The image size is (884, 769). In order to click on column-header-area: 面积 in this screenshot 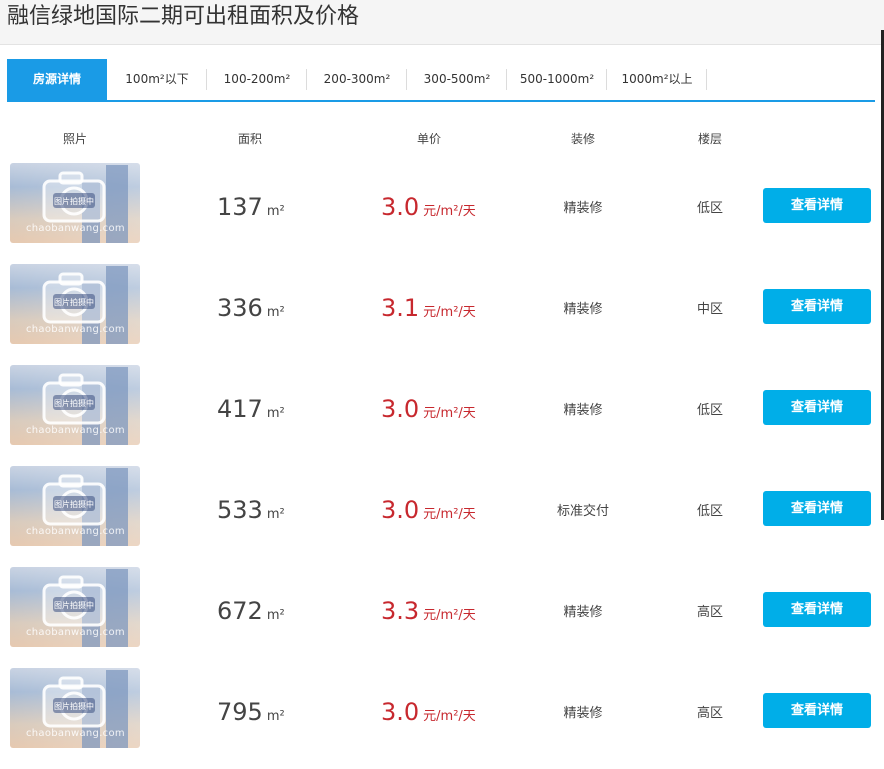, I will do `click(249, 139)`.